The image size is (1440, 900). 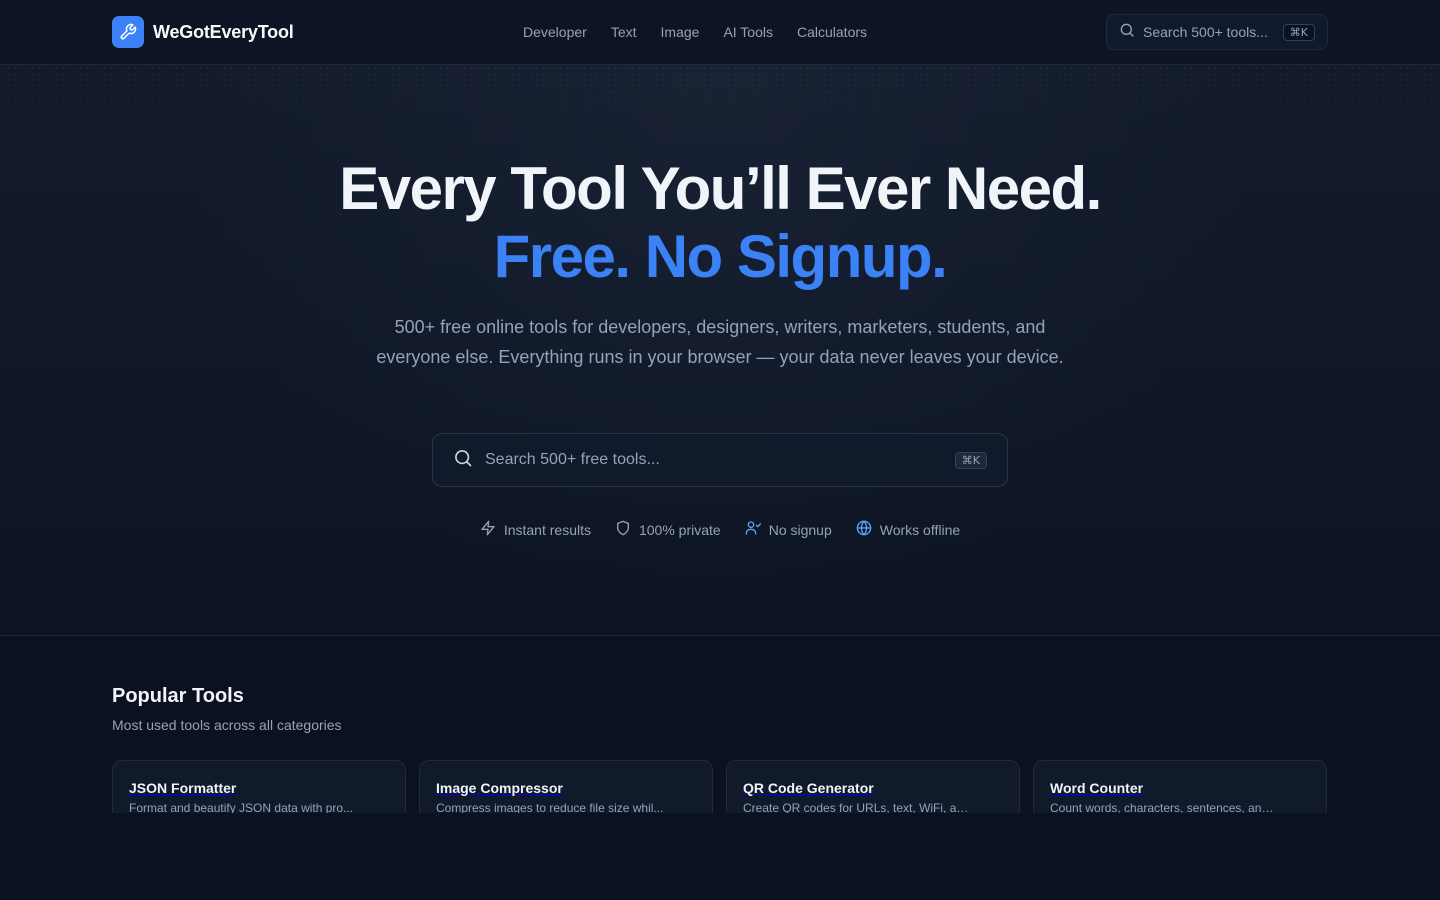 I want to click on nav-link-image: Image, so click(x=680, y=32).